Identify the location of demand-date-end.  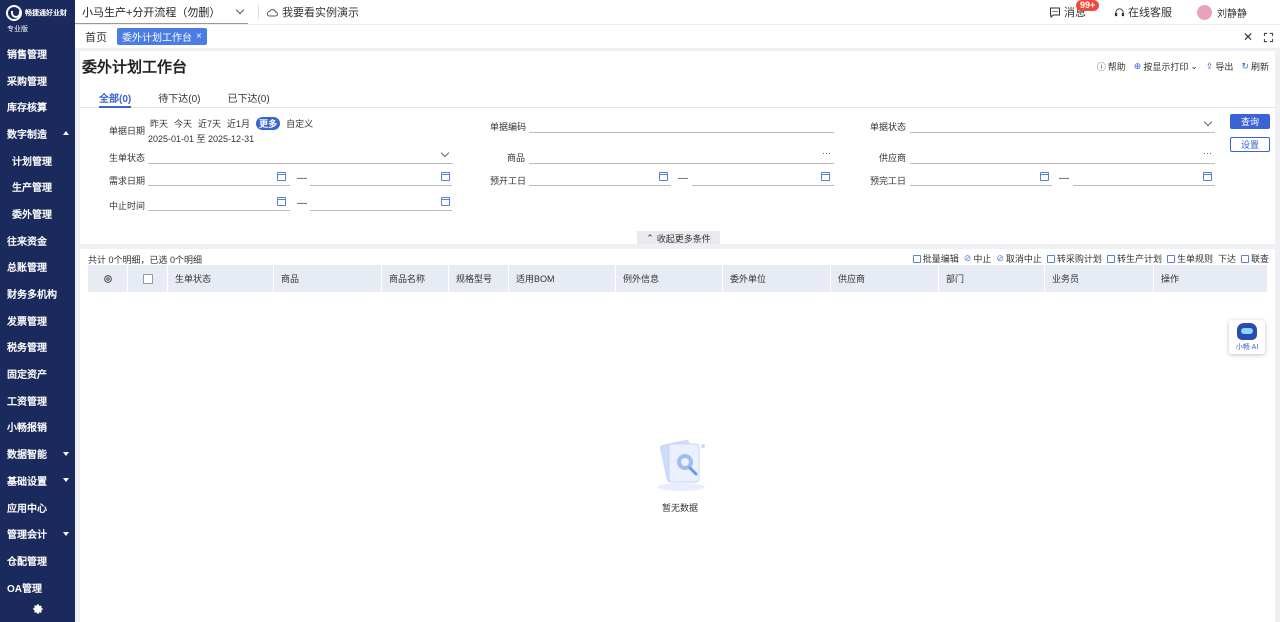
(381, 185).